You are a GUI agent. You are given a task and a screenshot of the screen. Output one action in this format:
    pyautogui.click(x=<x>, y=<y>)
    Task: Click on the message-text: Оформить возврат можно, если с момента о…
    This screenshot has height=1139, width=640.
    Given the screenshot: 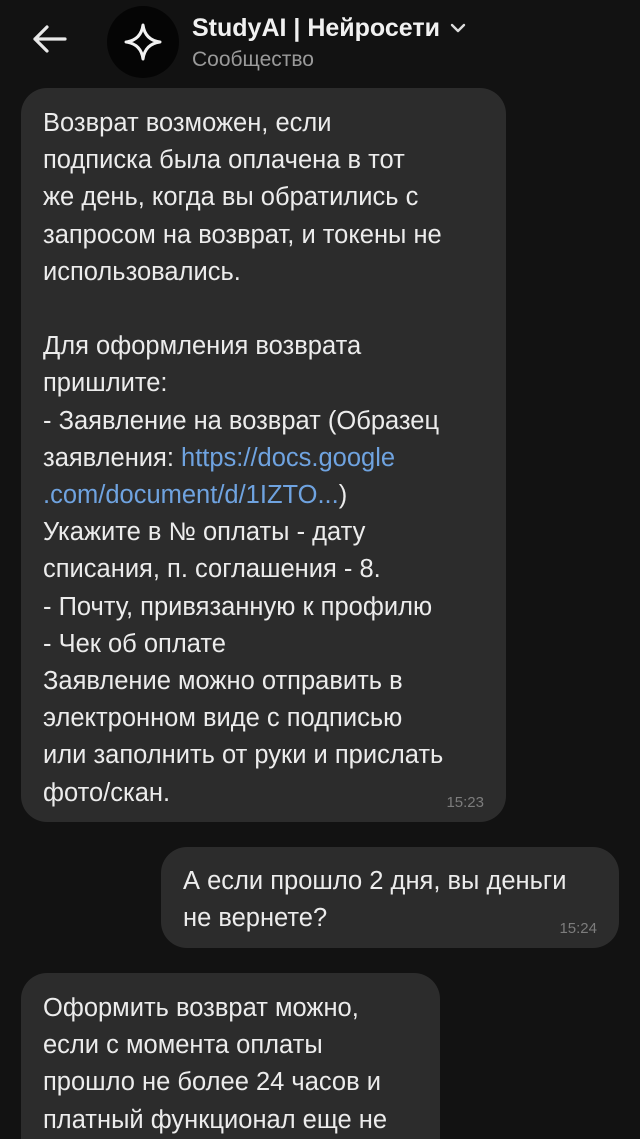 What is the action you would take?
    pyautogui.click(x=215, y=1064)
    